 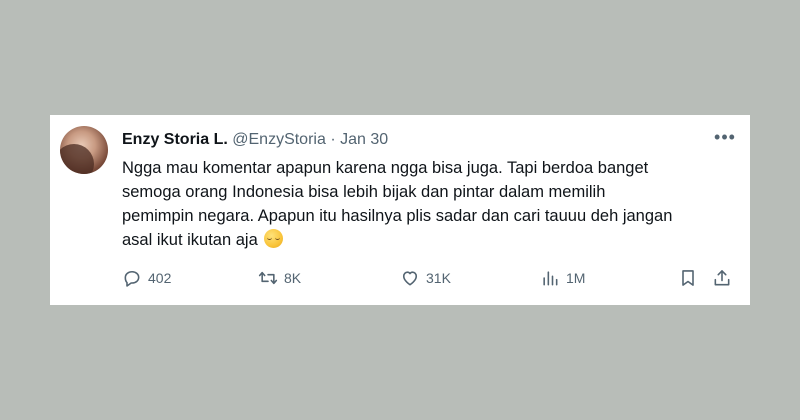 I want to click on pleading-face-emoji, so click(x=274, y=238).